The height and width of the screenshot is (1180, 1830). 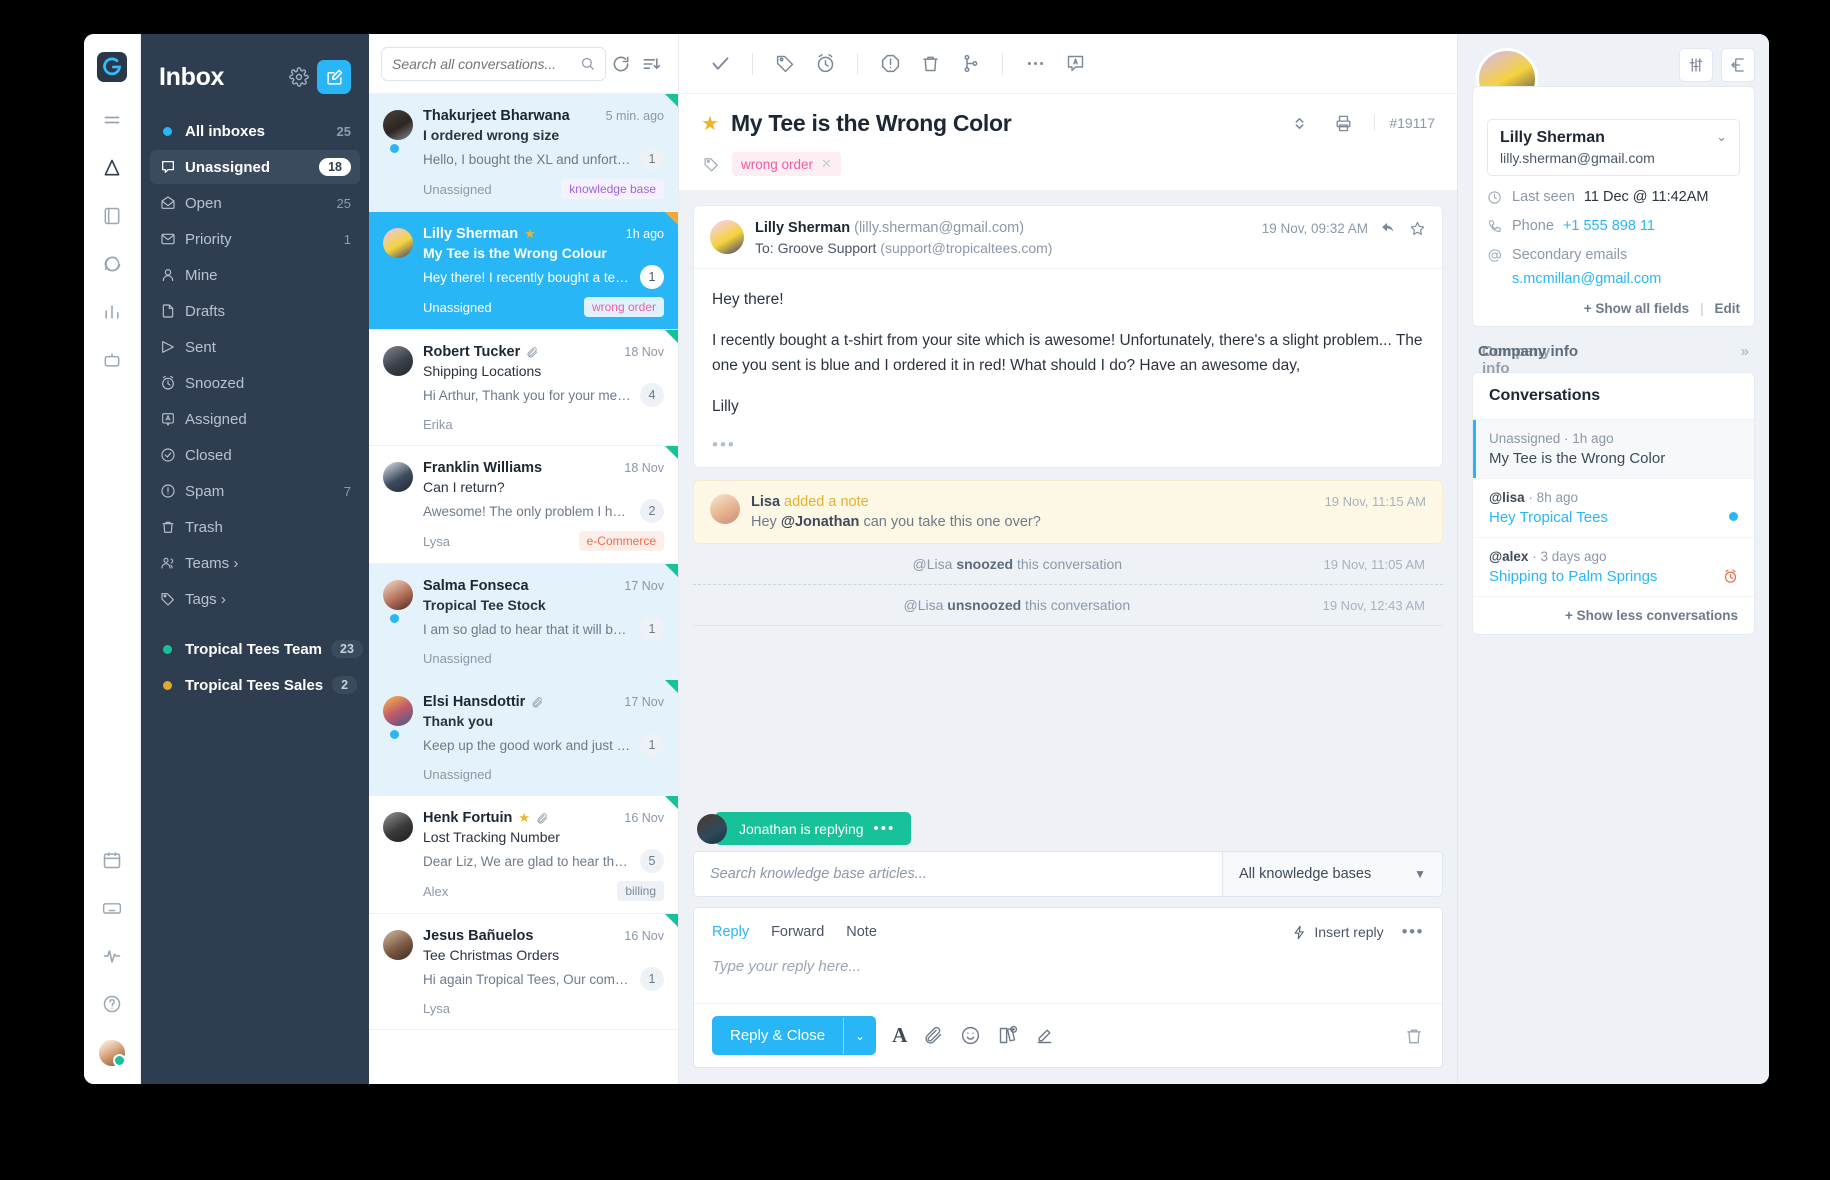 What do you see at coordinates (112, 1053) in the screenshot?
I see `avatar` at bounding box center [112, 1053].